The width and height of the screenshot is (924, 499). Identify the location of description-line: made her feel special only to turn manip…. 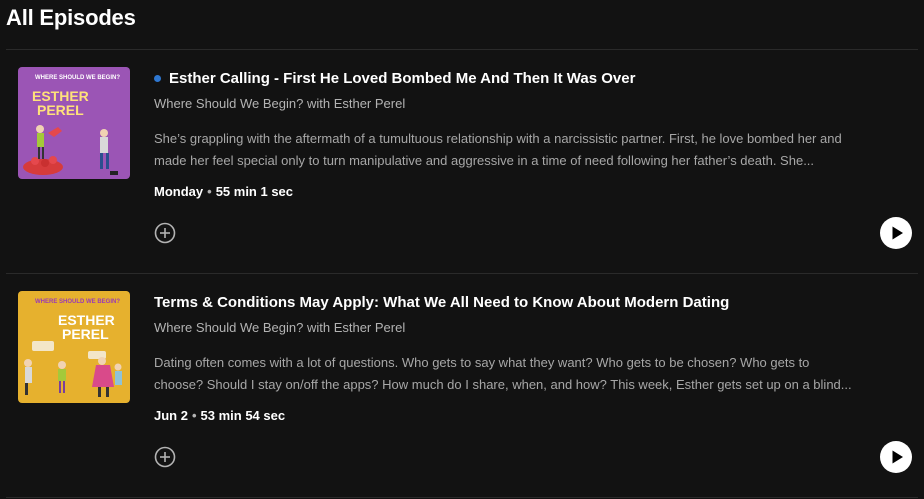
(484, 160).